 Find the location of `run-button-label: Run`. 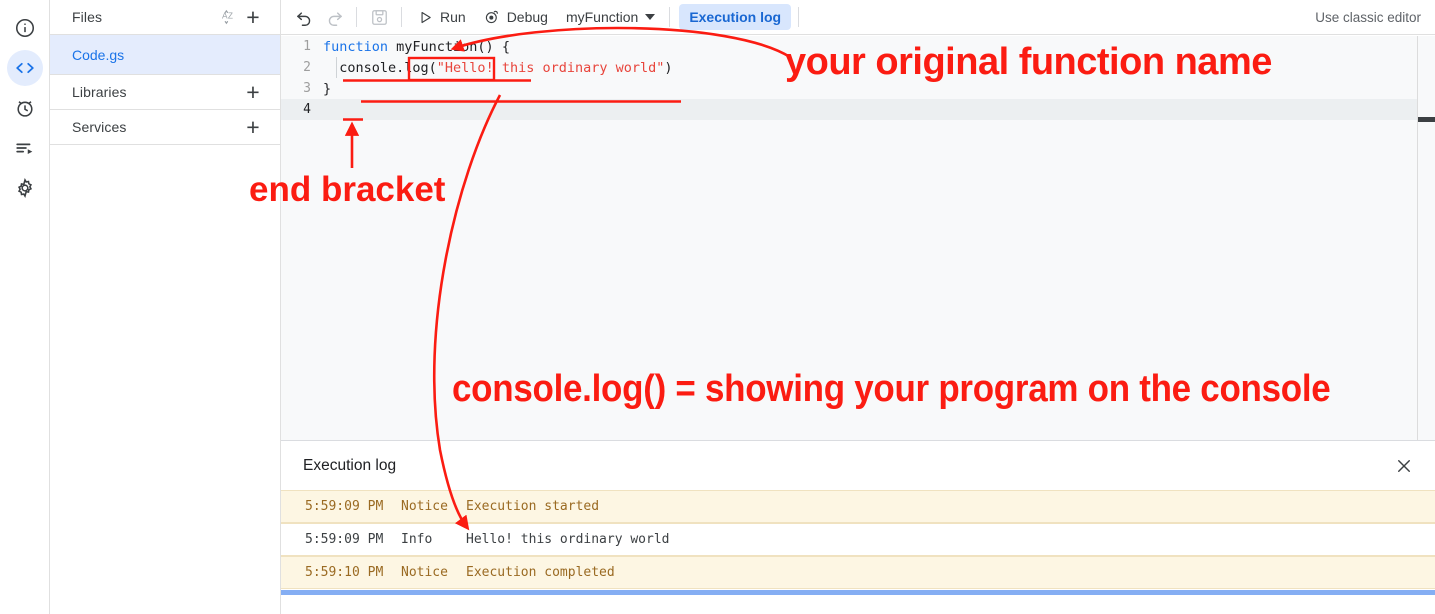

run-button-label: Run is located at coordinates (453, 17).